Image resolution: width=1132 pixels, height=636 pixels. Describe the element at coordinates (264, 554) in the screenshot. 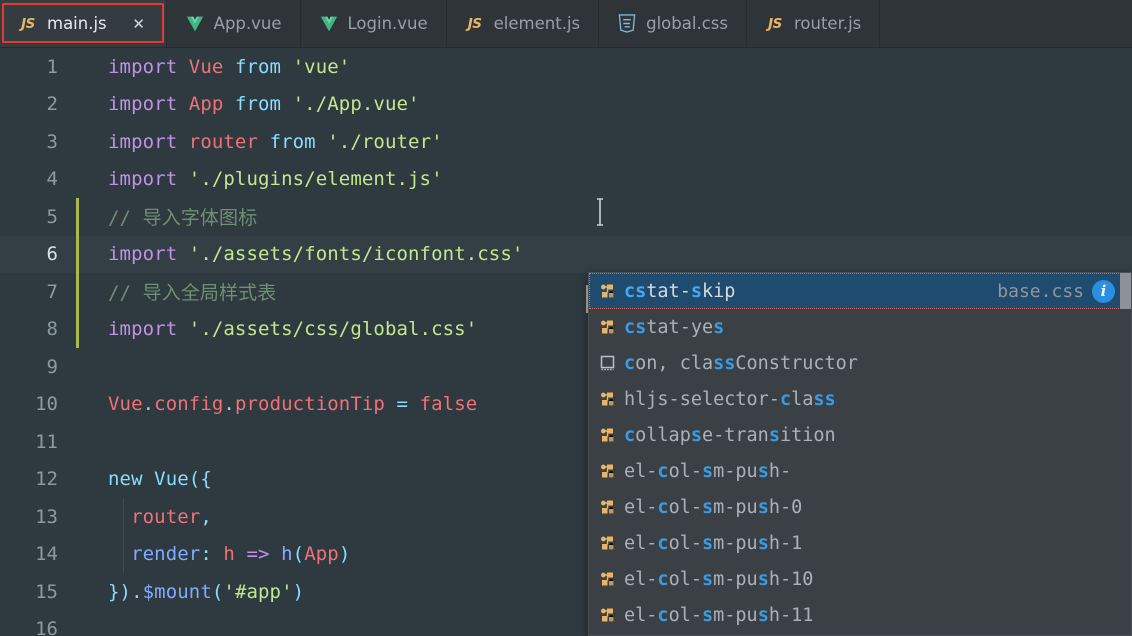

I see `code-token: =>` at that location.